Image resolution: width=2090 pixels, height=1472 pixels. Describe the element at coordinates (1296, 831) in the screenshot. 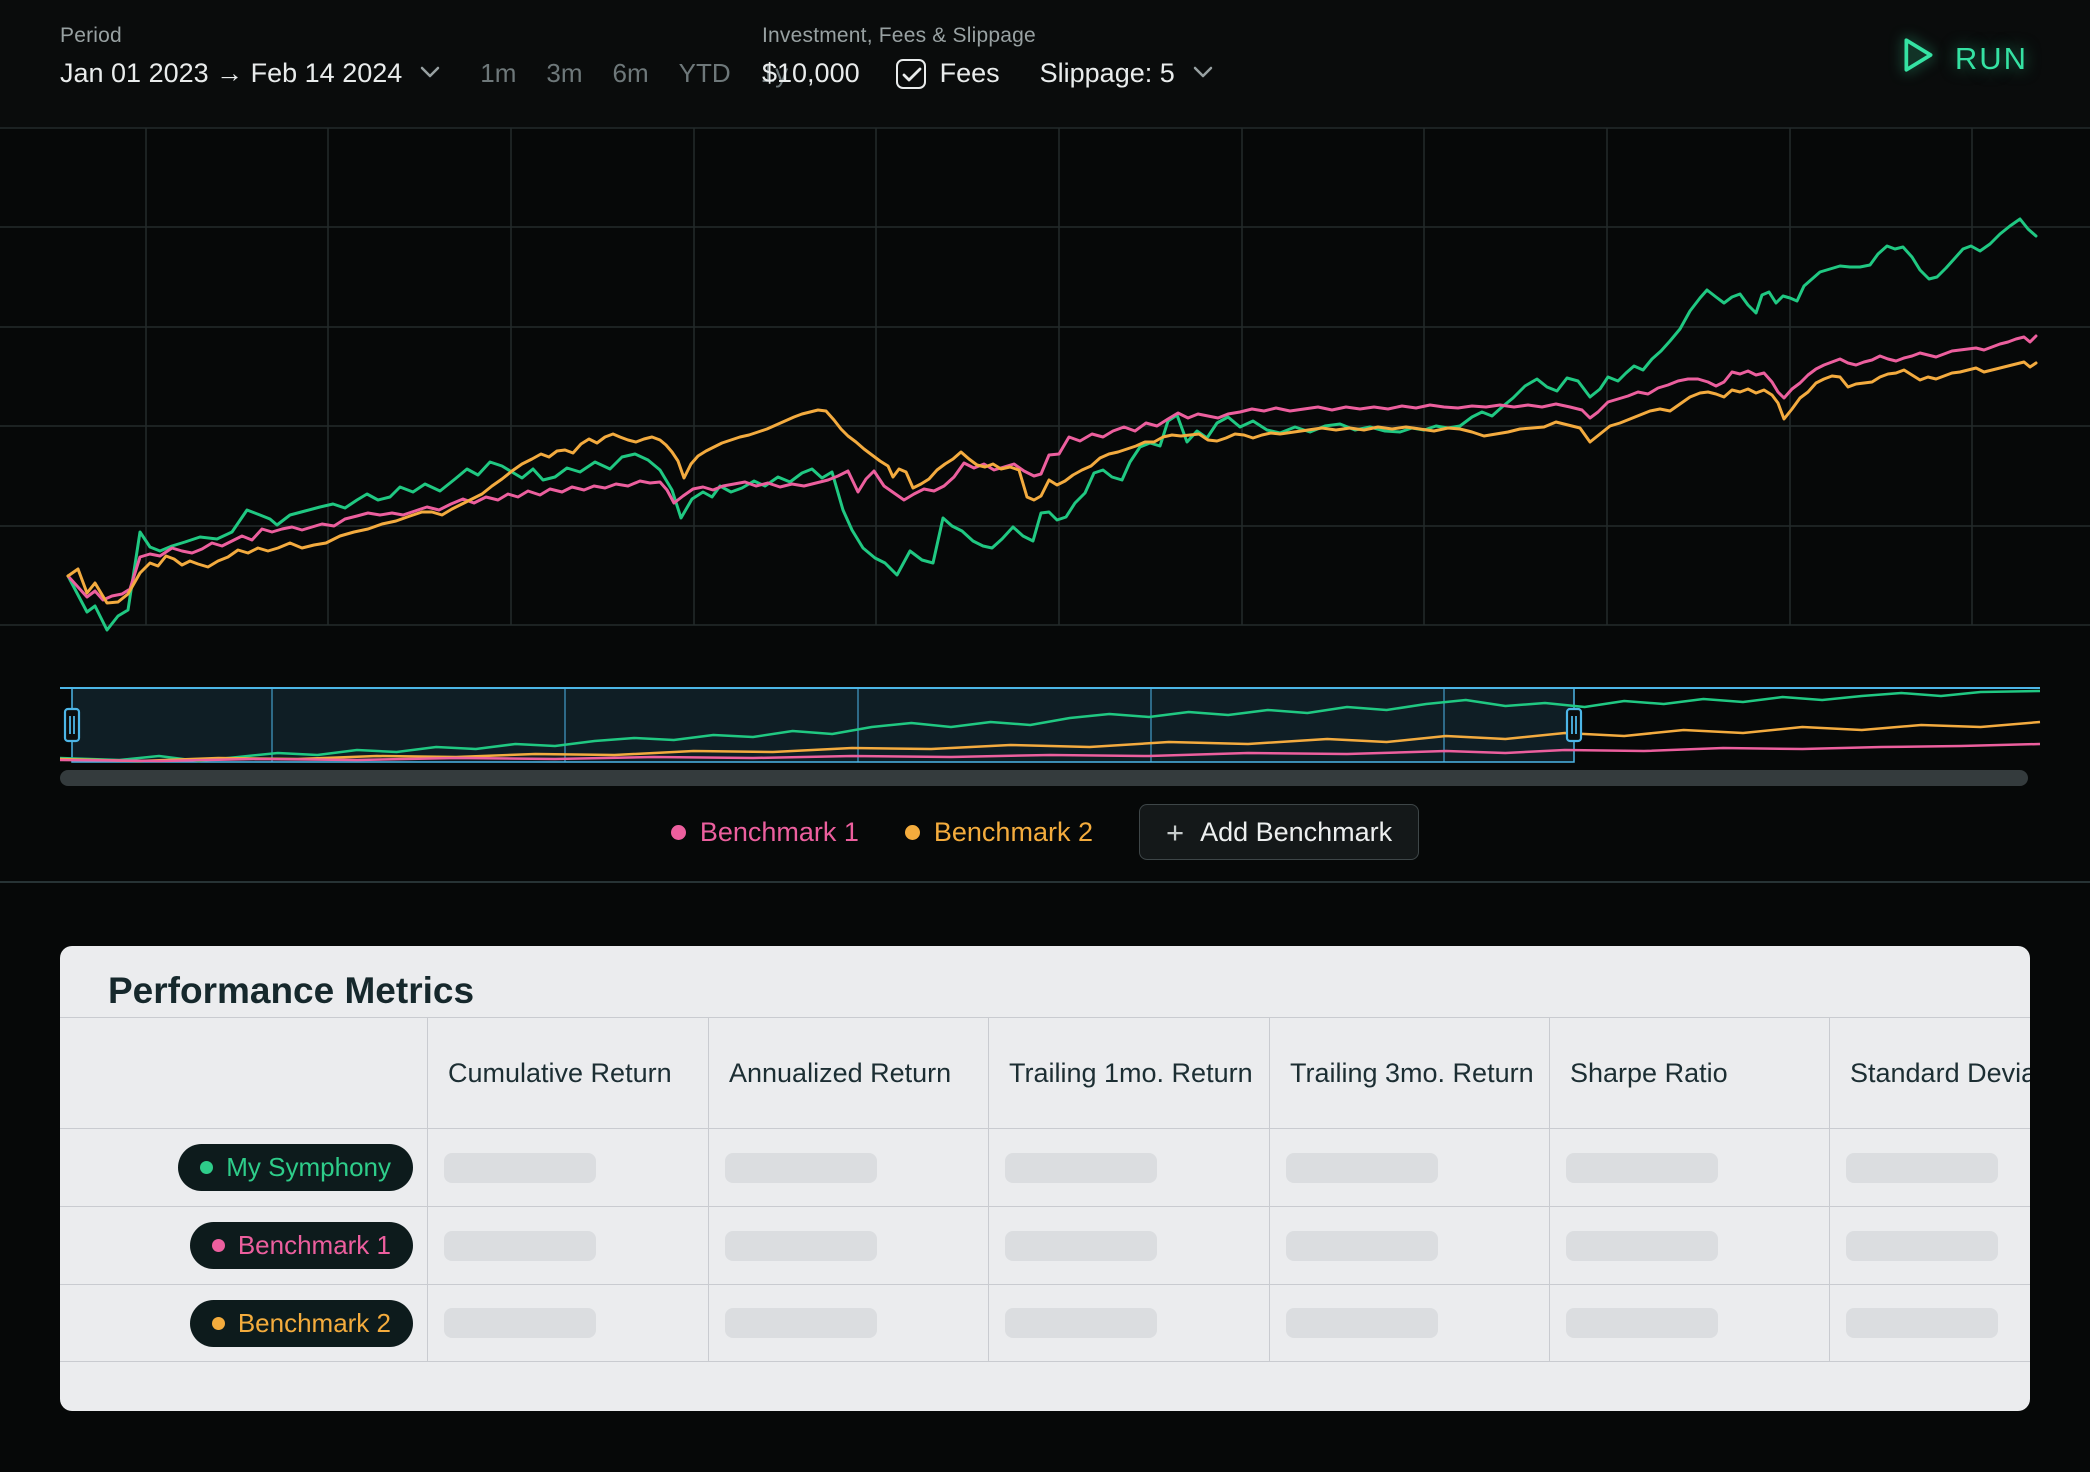

I see `add-benchmark-label: Add Benchmark` at that location.